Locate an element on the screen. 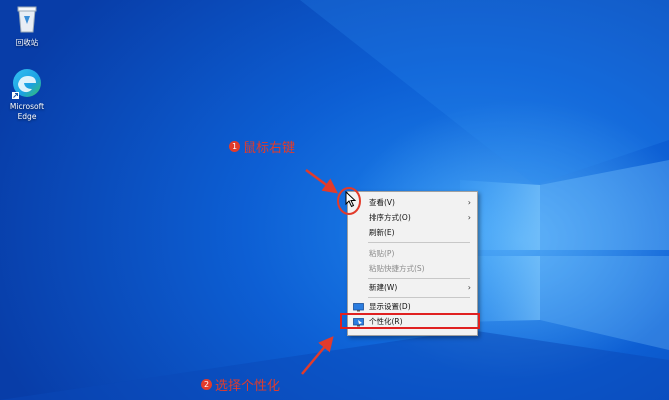 The width and height of the screenshot is (669, 400). recycle-bin-shortcut: 回收站 is located at coordinates (27, 25).